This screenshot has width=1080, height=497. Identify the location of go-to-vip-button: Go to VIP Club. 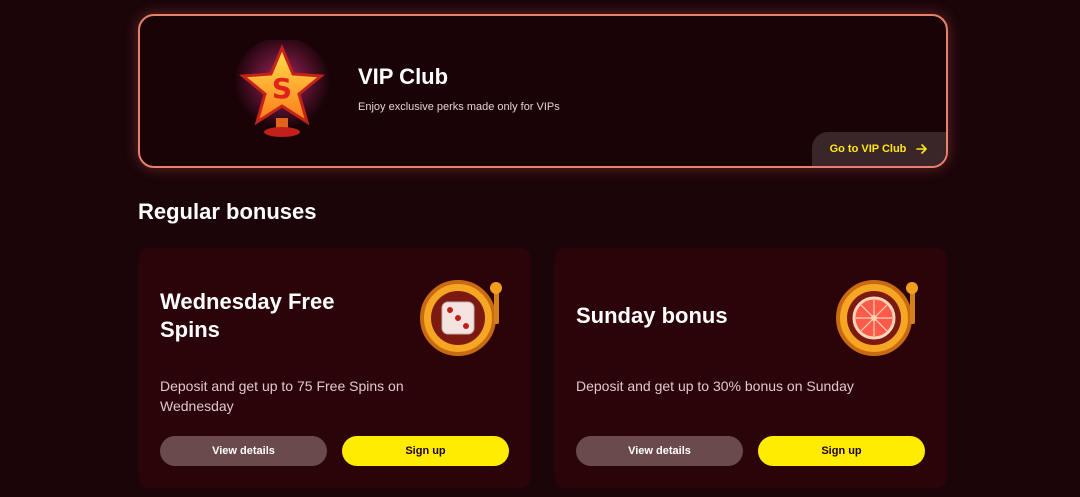
(879, 149).